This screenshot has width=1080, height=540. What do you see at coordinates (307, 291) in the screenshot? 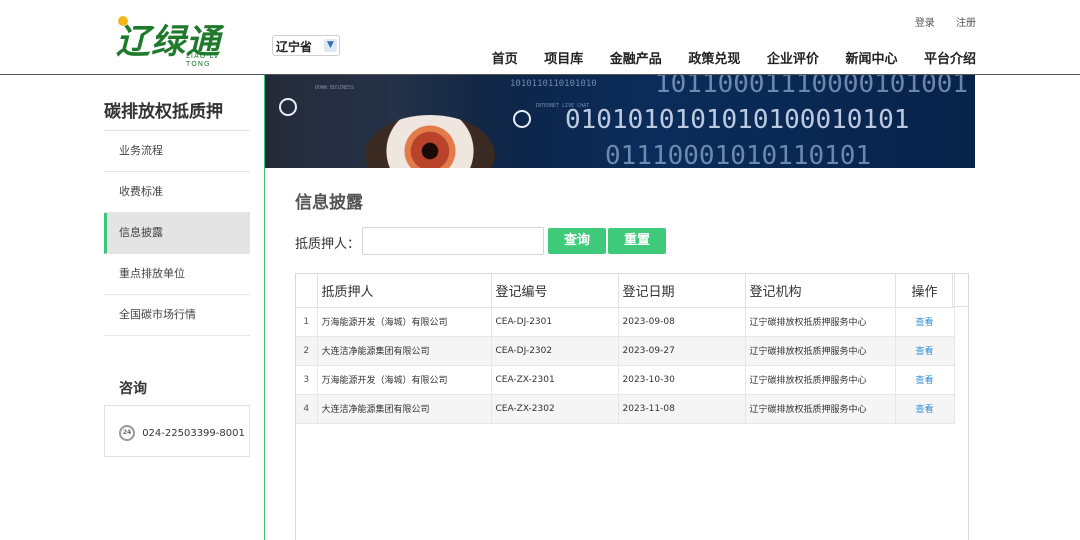
I see `column-header-index` at bounding box center [307, 291].